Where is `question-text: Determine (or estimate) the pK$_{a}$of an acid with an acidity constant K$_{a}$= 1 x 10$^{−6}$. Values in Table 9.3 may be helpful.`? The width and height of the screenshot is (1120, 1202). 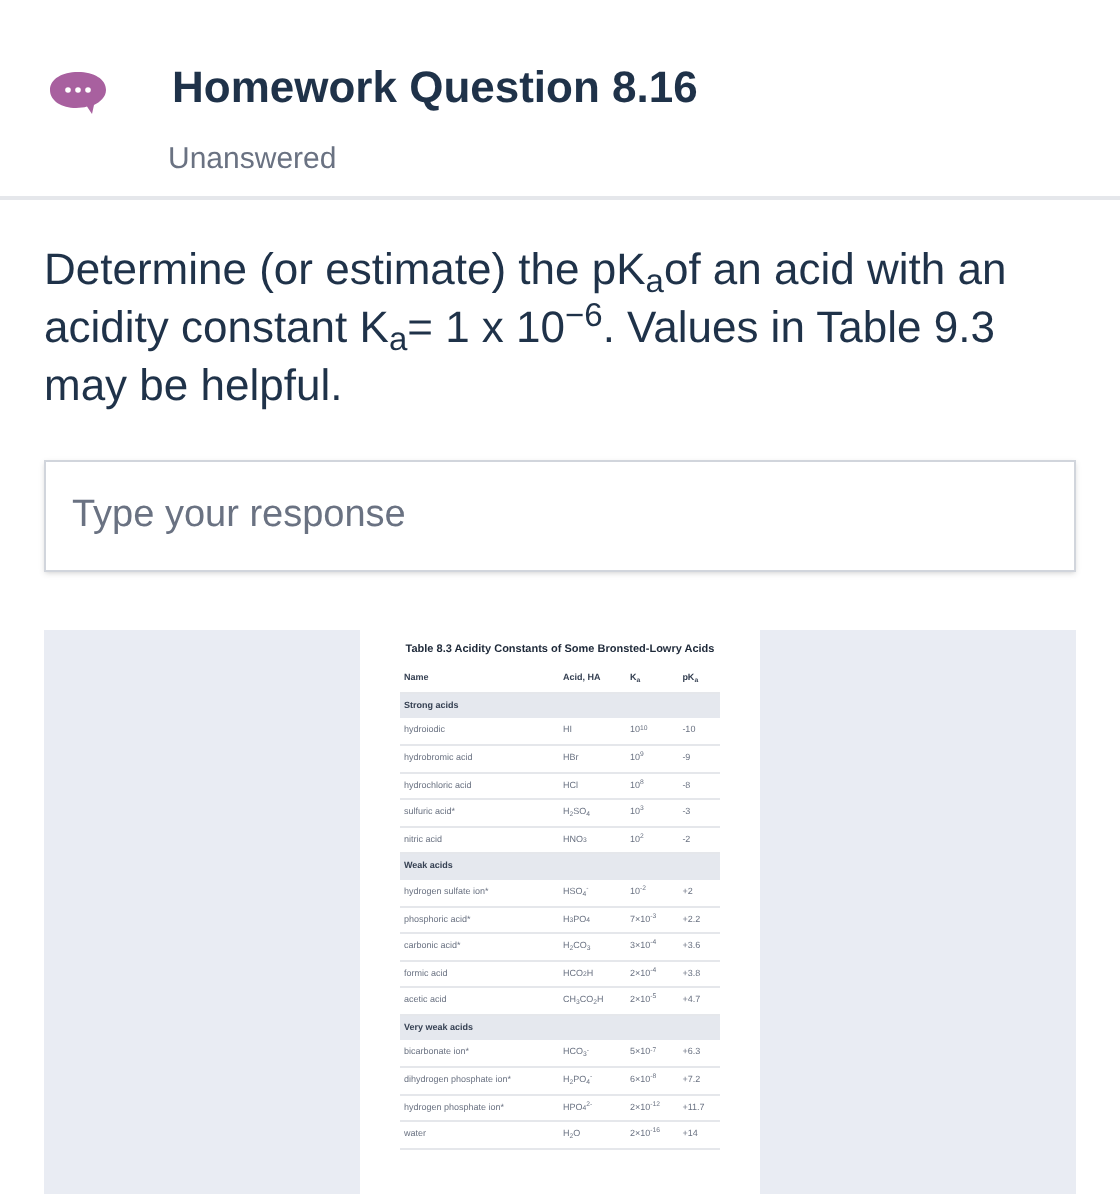
question-text: Determine (or estimate) the pK$_{a}$of an acid with an acidity constant K$_{a}$= 1 x 10$^{−6}$. Values in Table 9.3 may be helpful. is located at coordinates (526, 328).